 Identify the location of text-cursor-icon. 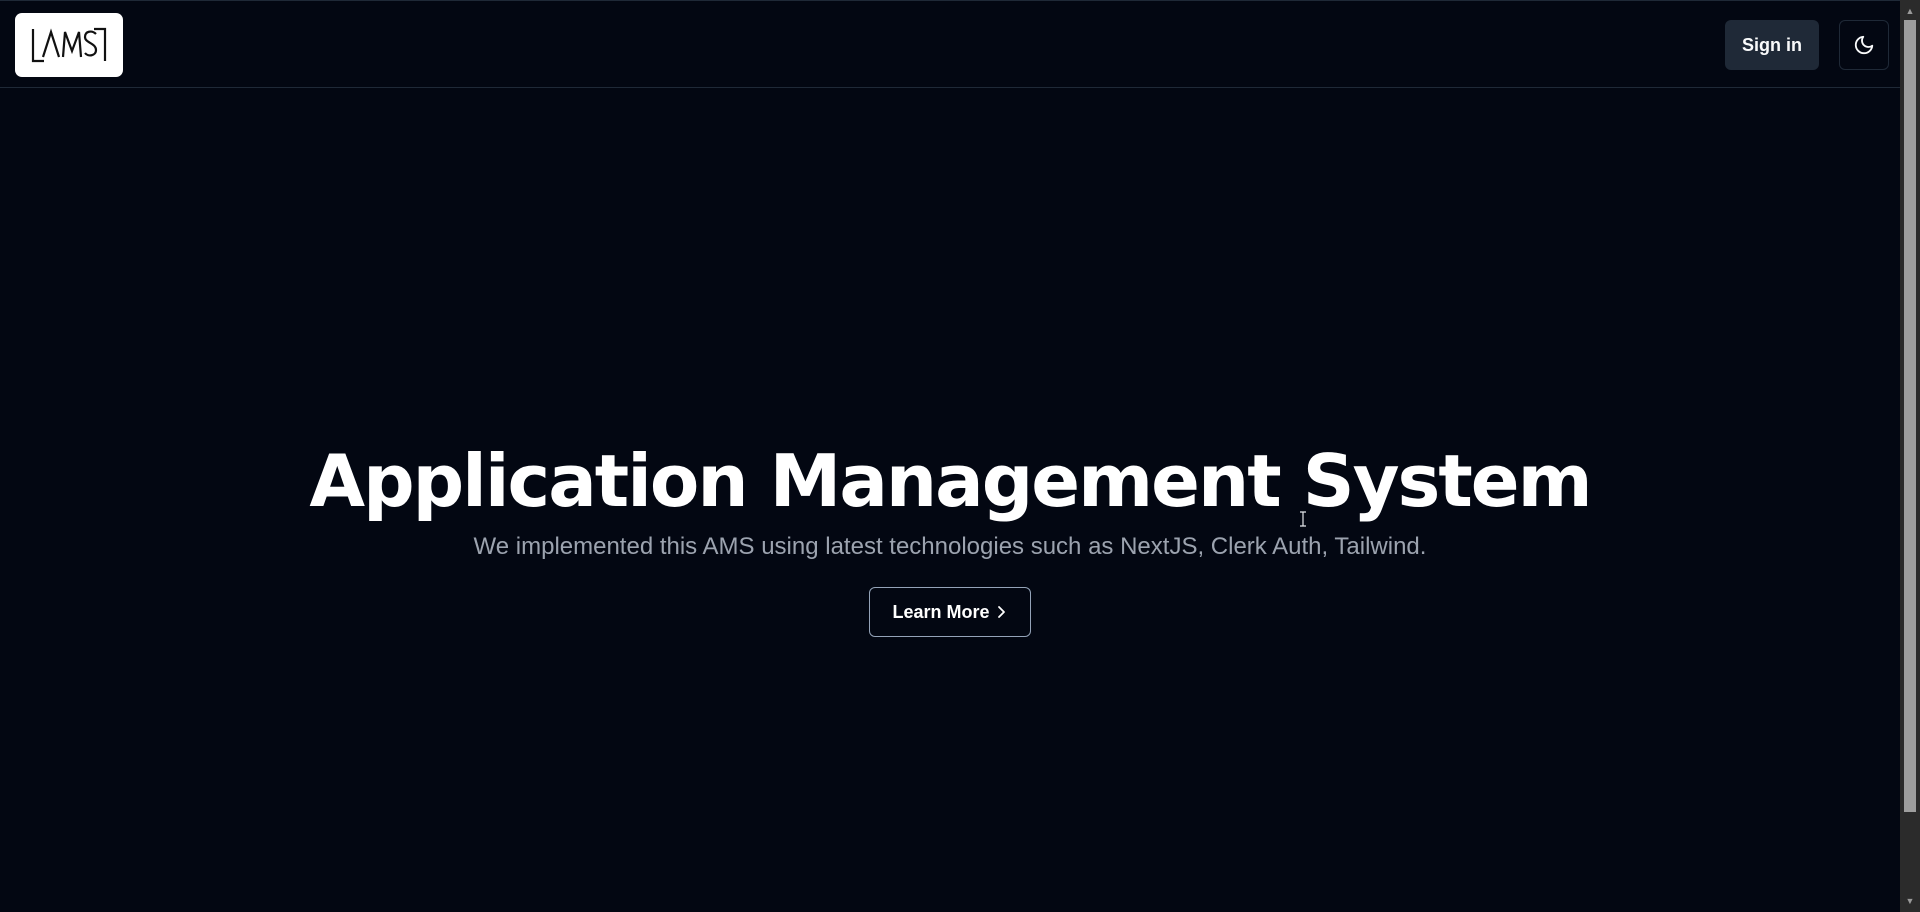
(1303, 519).